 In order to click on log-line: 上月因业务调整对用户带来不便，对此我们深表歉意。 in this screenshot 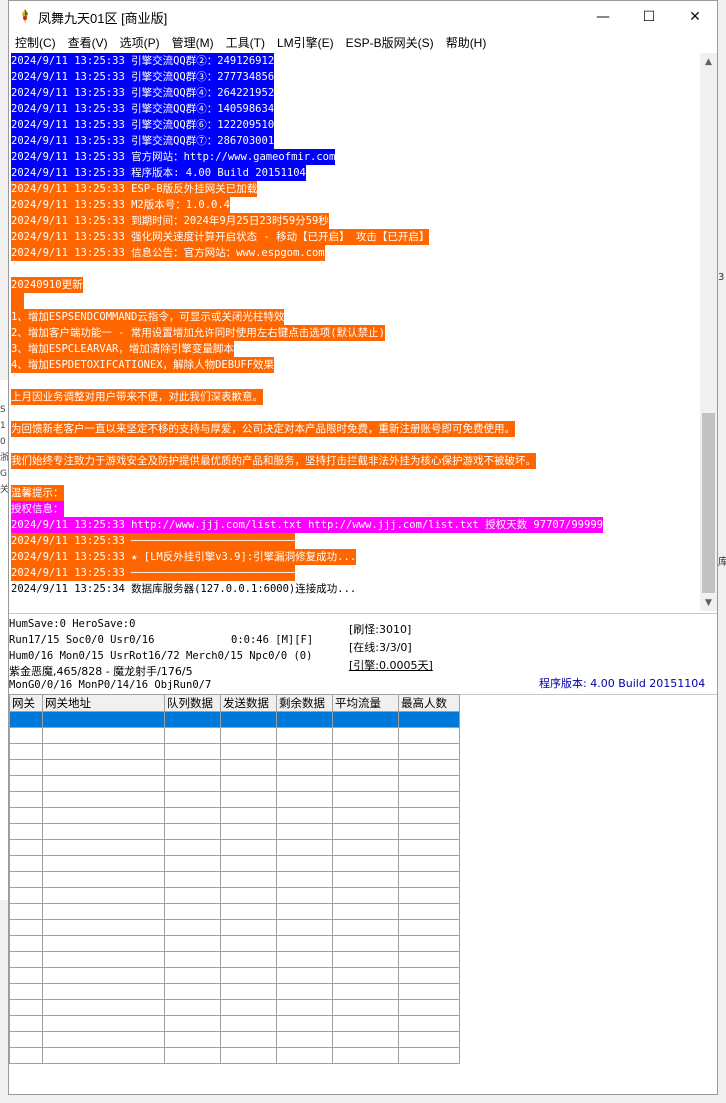, I will do `click(355, 397)`.